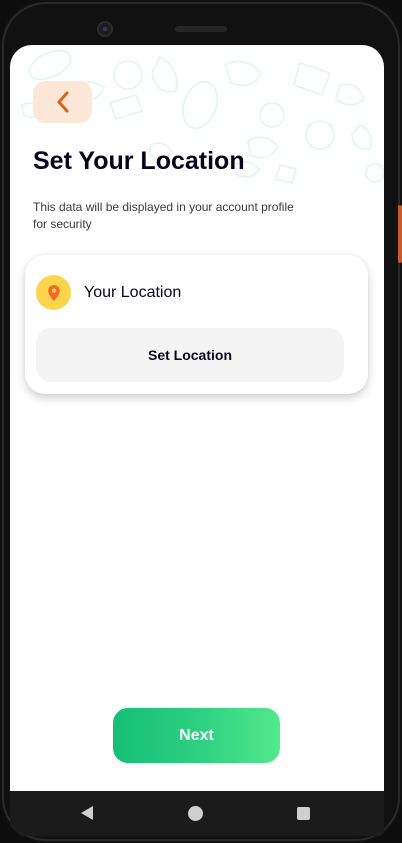 The width and height of the screenshot is (402, 843). I want to click on location-icon-badge, so click(53, 292).